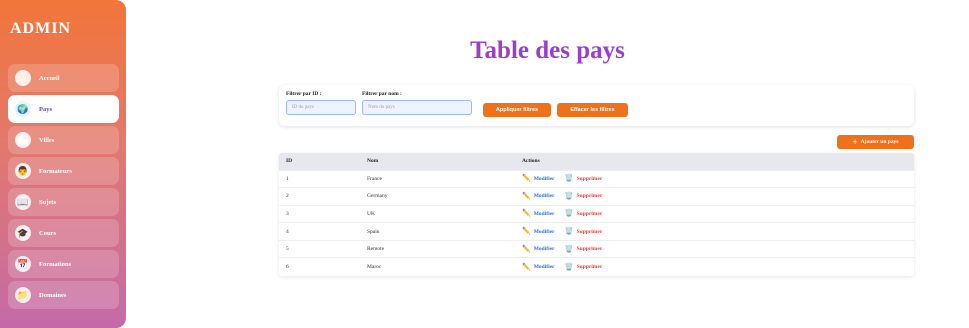  What do you see at coordinates (53, 295) in the screenshot?
I see `sidebar-item-label: Domaines` at bounding box center [53, 295].